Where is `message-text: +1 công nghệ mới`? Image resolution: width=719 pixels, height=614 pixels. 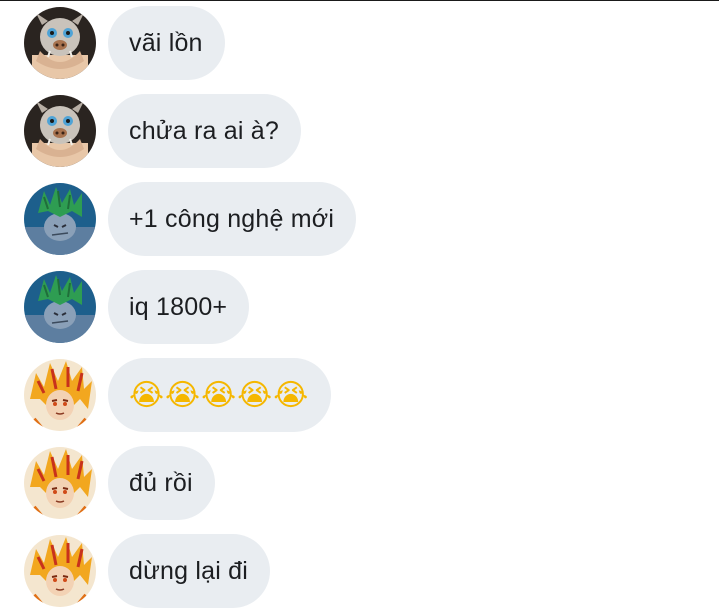 message-text: +1 công nghệ mới is located at coordinates (232, 218).